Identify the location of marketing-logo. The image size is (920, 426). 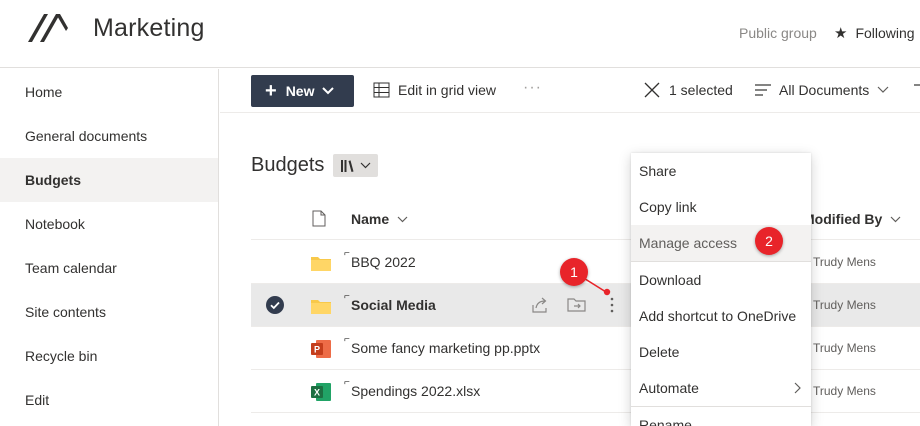
(48, 28).